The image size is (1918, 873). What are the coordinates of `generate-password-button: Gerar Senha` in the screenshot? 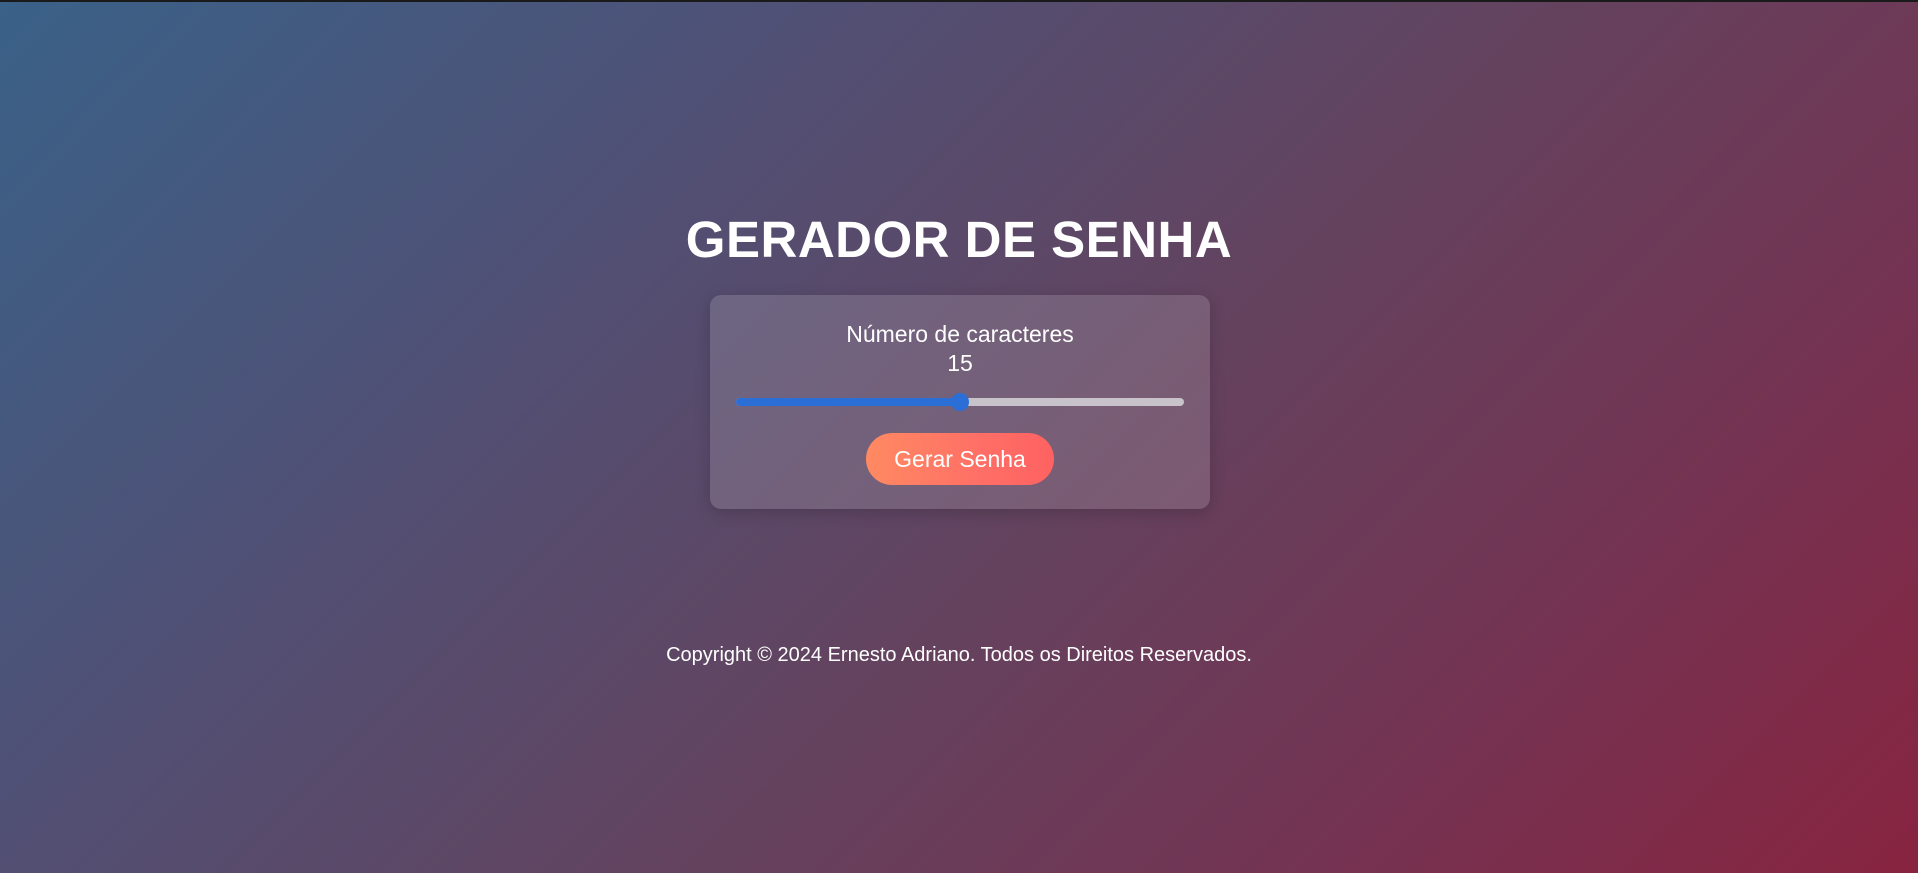 It's located at (960, 459).